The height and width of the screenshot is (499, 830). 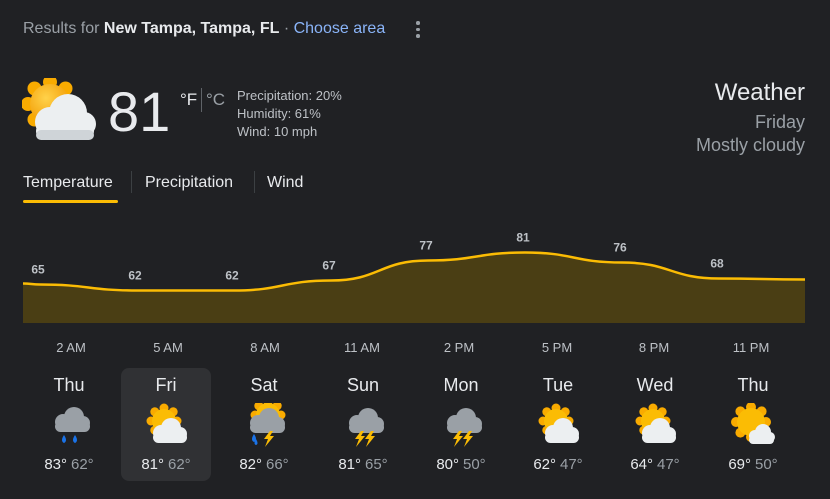 I want to click on day-temperatures: 80° 50°, so click(x=461, y=464).